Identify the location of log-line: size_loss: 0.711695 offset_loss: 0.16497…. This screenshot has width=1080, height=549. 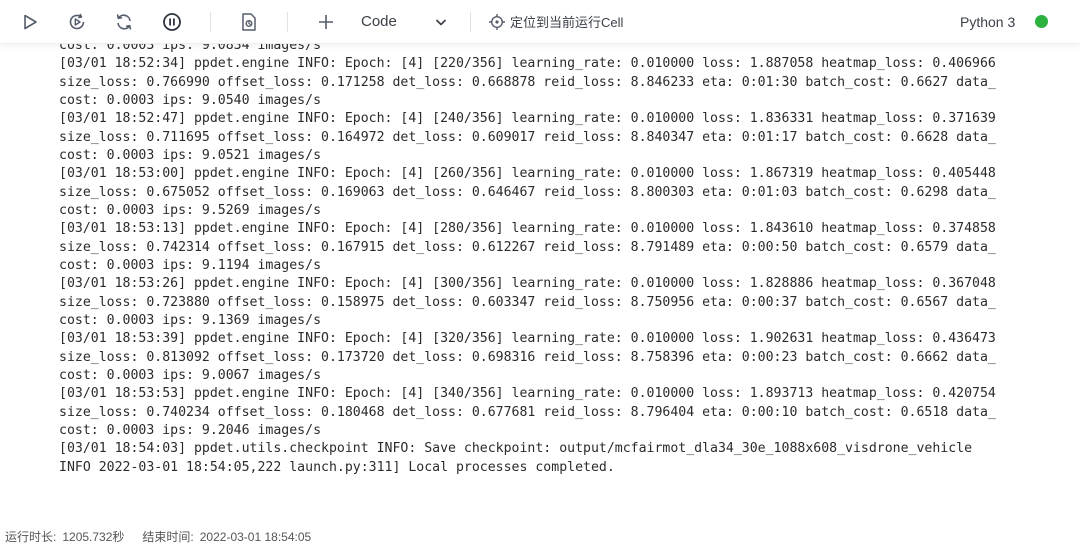
(527, 137).